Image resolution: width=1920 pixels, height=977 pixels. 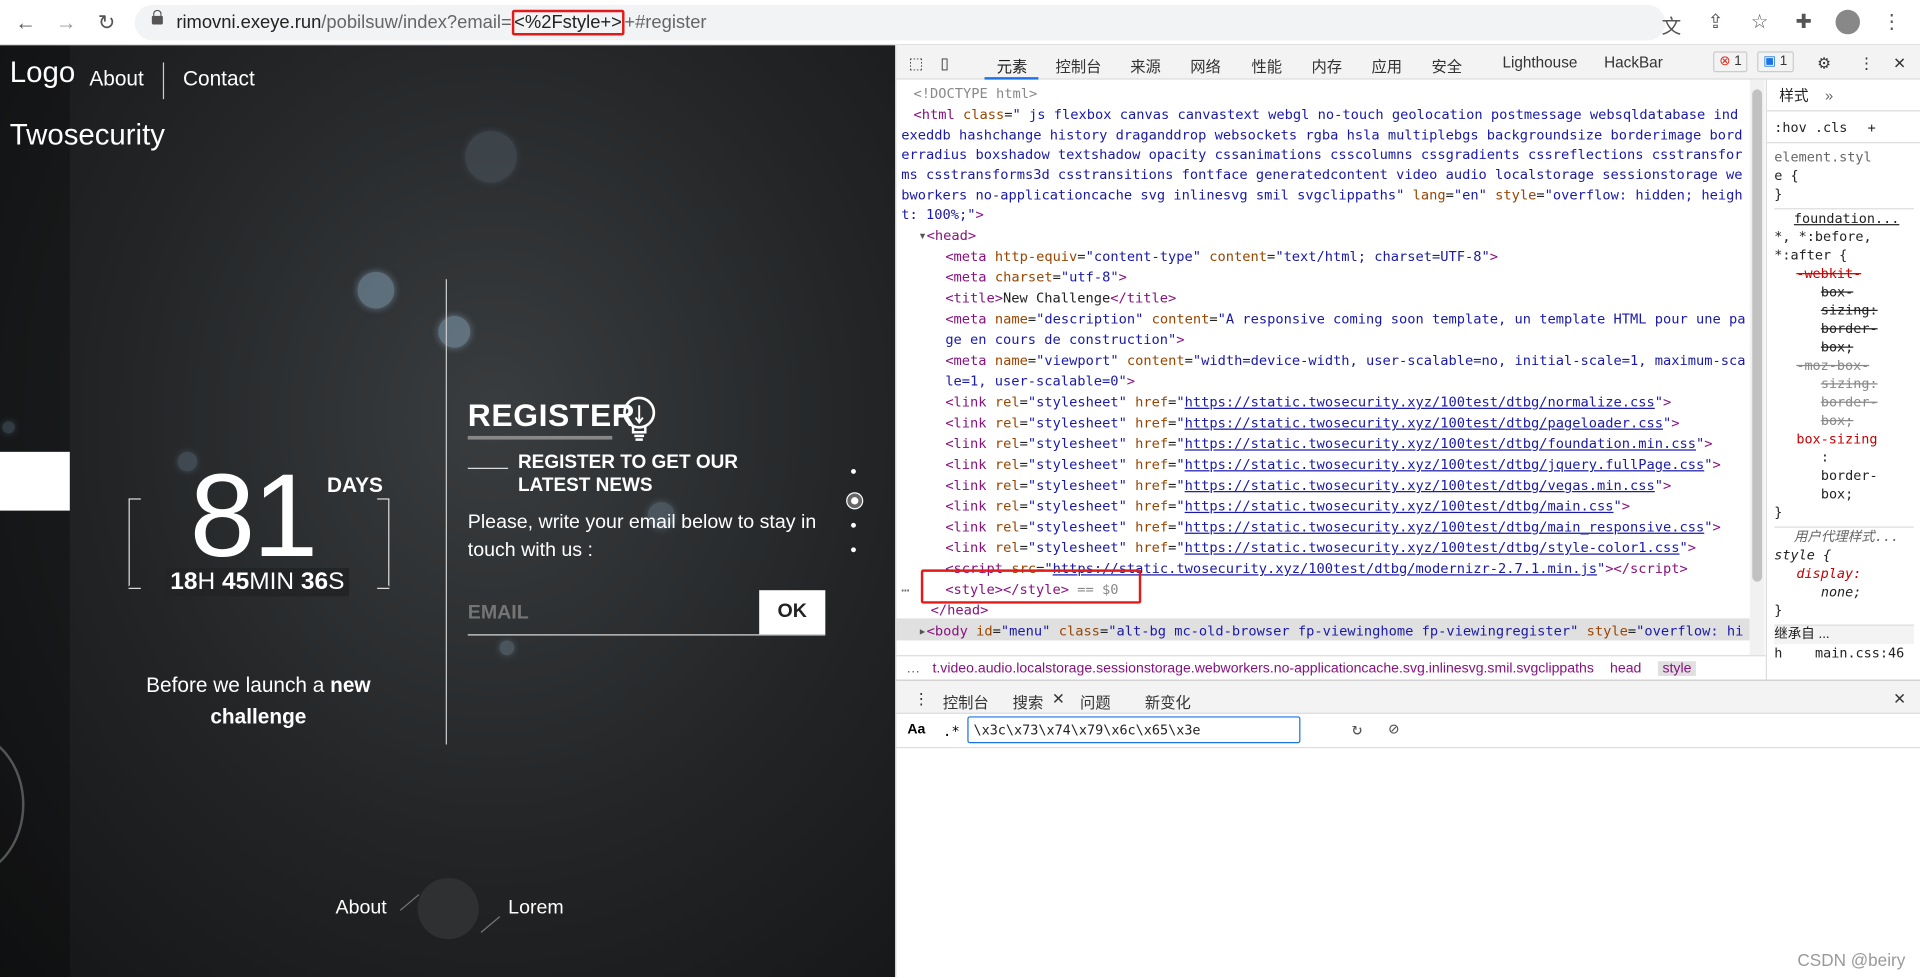 What do you see at coordinates (1145, 65) in the screenshot?
I see `tab-sources: 来源` at bounding box center [1145, 65].